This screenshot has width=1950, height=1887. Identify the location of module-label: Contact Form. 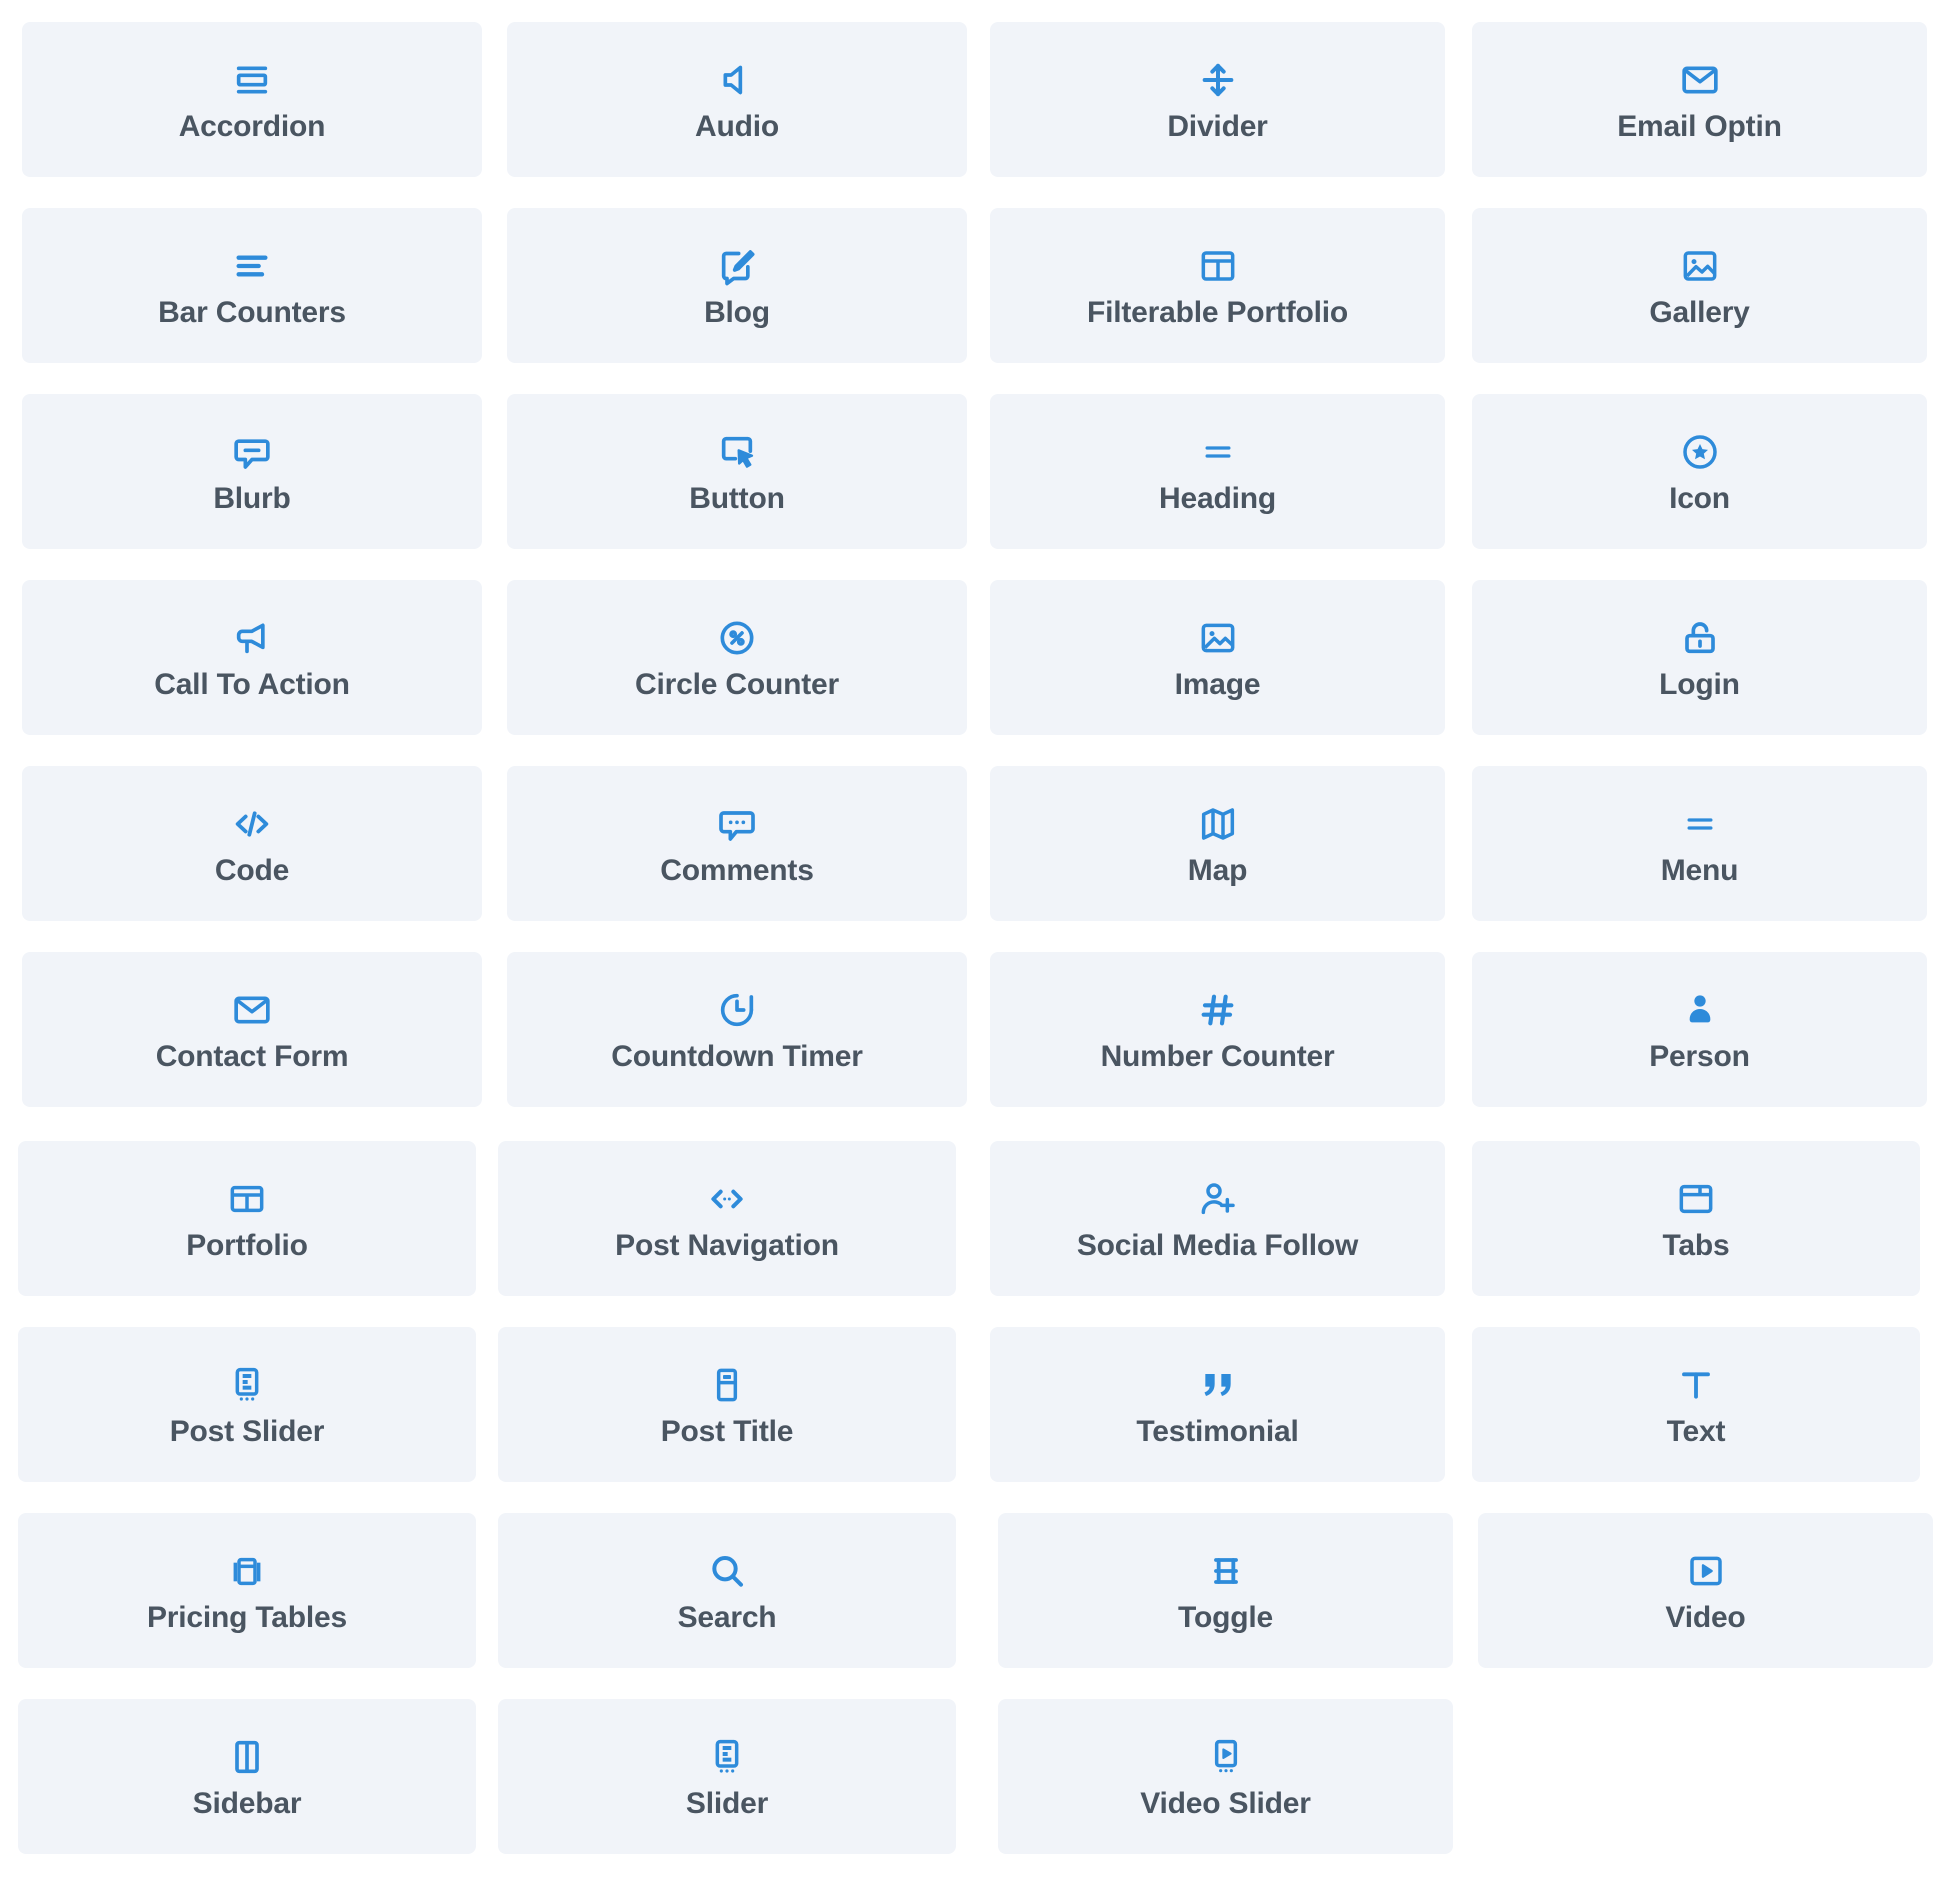
(252, 1056).